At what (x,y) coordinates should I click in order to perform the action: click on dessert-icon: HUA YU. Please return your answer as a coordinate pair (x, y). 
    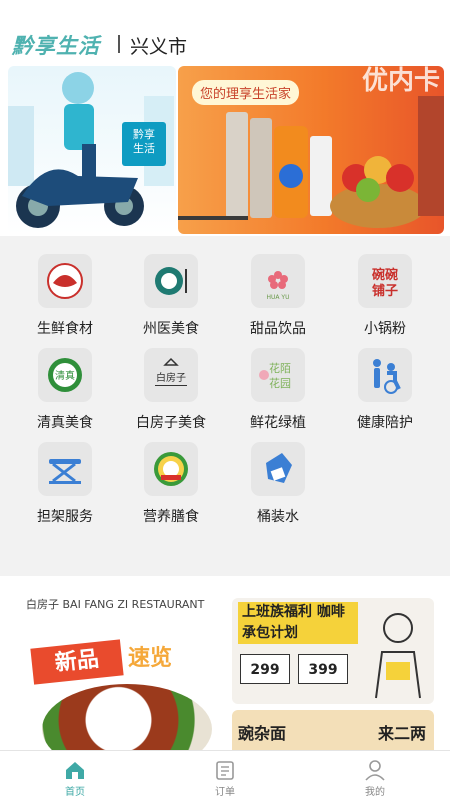
    Looking at the image, I should click on (278, 281).